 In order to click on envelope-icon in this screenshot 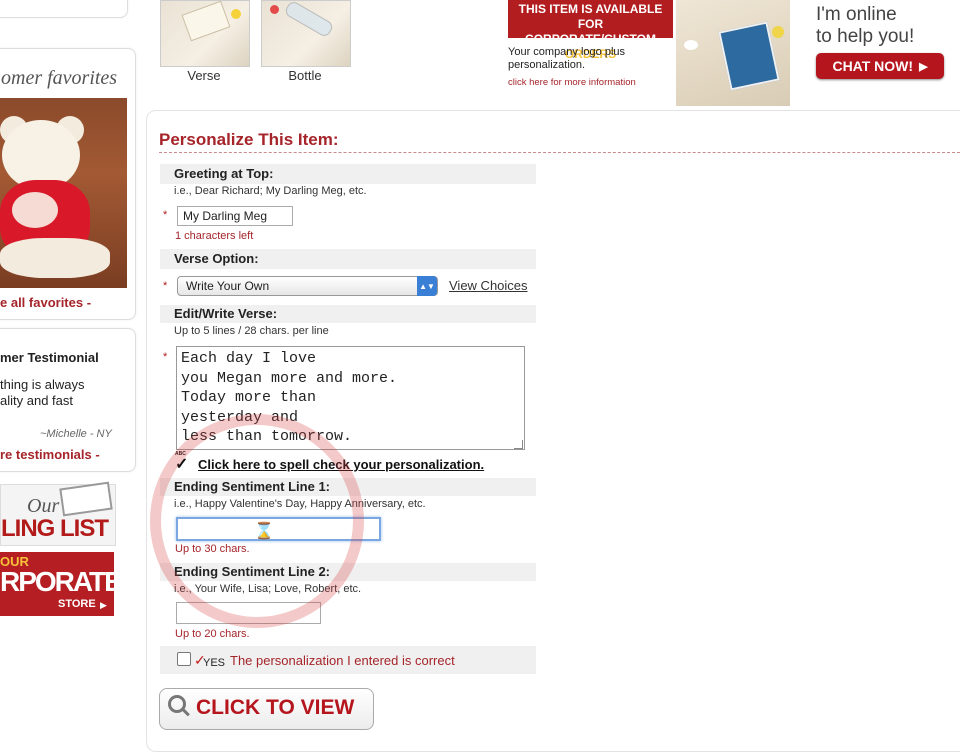, I will do `click(86, 499)`.